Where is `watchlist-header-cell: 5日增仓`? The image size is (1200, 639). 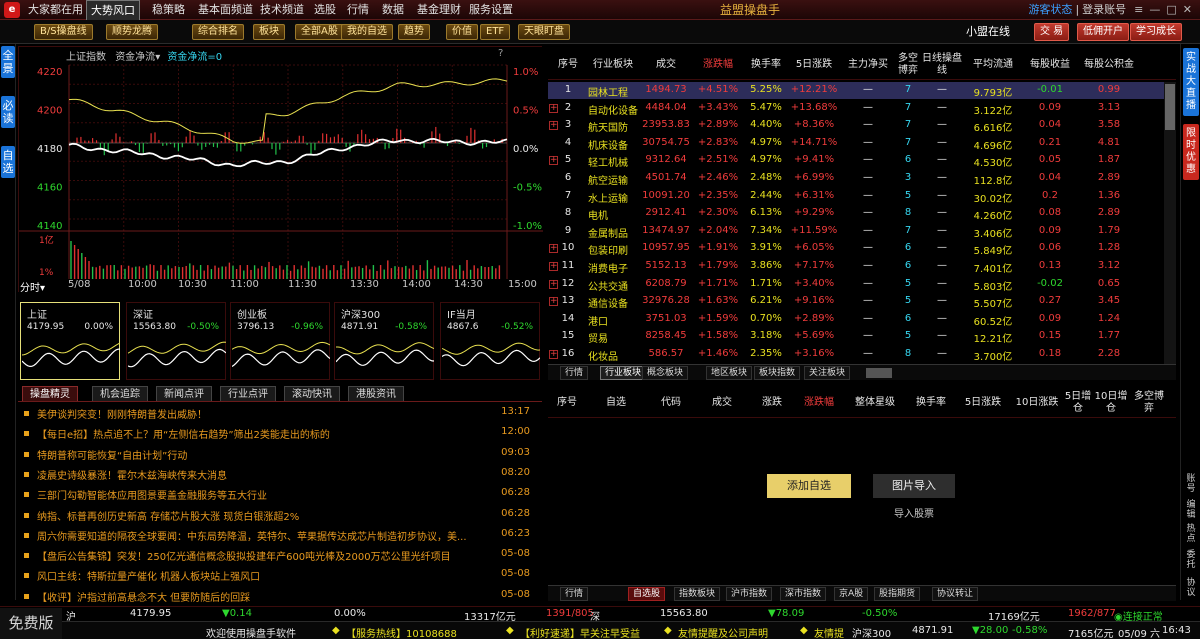
watchlist-header-cell: 5日增仓 is located at coordinates (1078, 403).